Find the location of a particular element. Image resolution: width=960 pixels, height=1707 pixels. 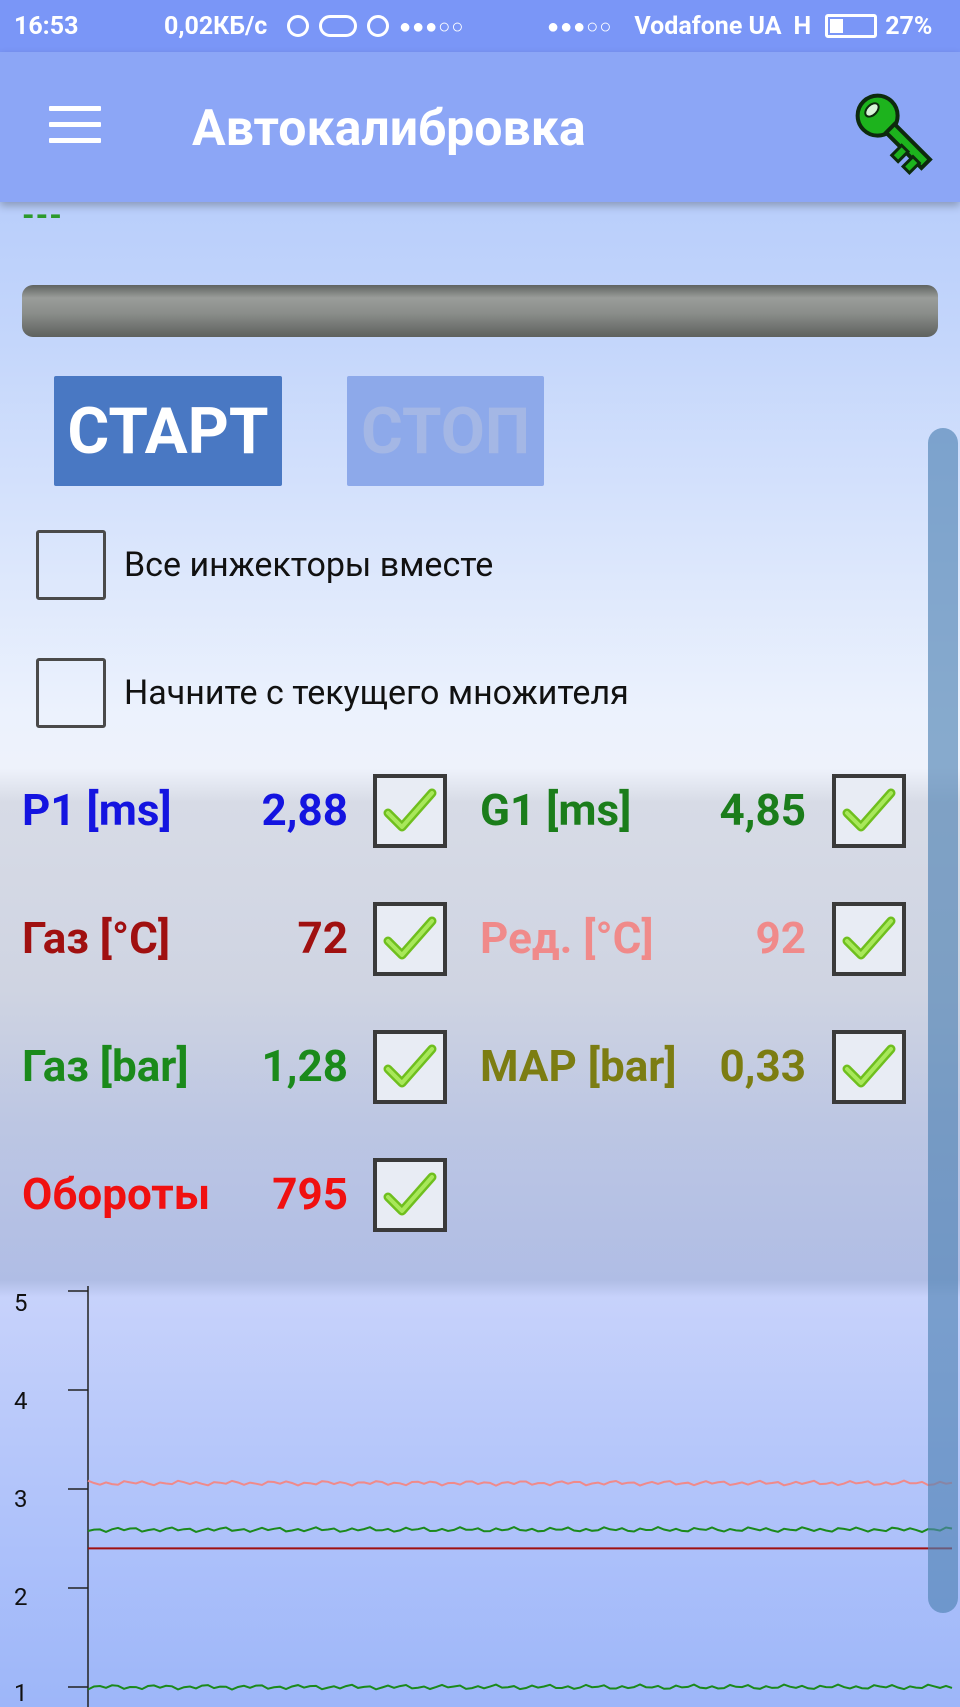

signal-strength-1: ●●●○○ is located at coordinates (432, 25).